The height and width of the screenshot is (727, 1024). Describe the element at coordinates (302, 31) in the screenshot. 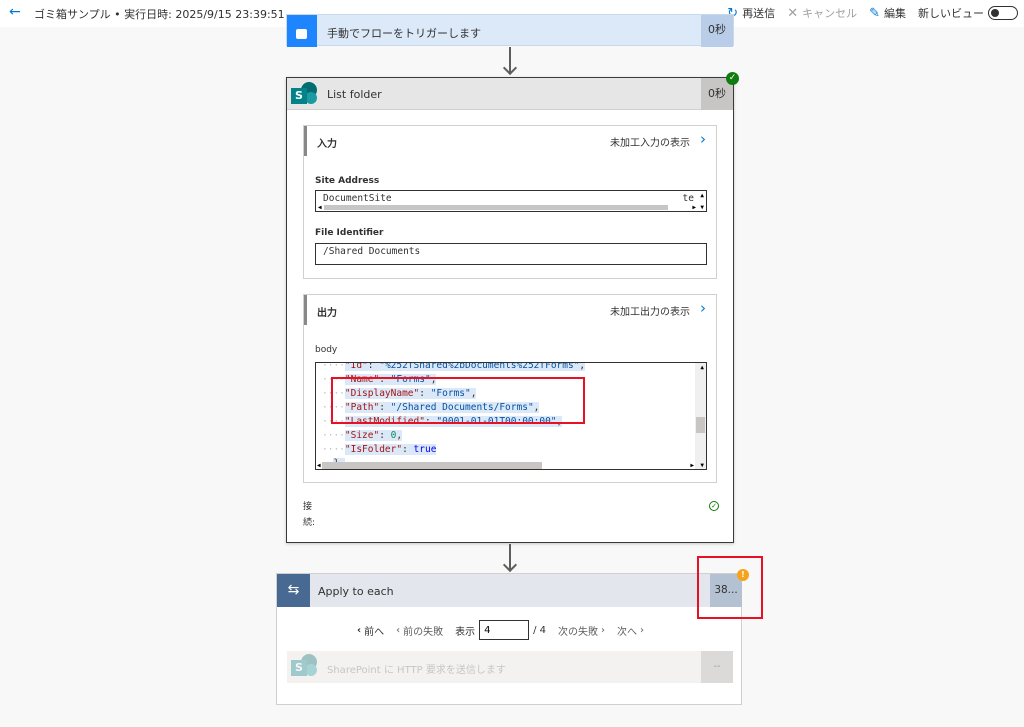

I see `hand-tap-icon` at that location.